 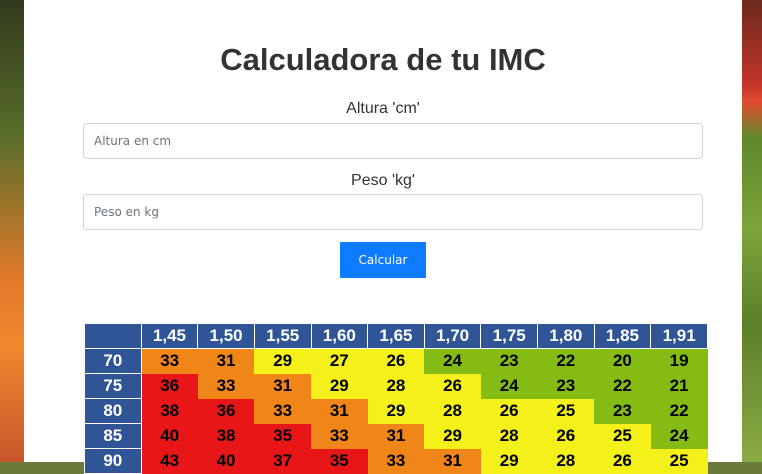 I want to click on weight-label: Peso 'kg', so click(x=383, y=180).